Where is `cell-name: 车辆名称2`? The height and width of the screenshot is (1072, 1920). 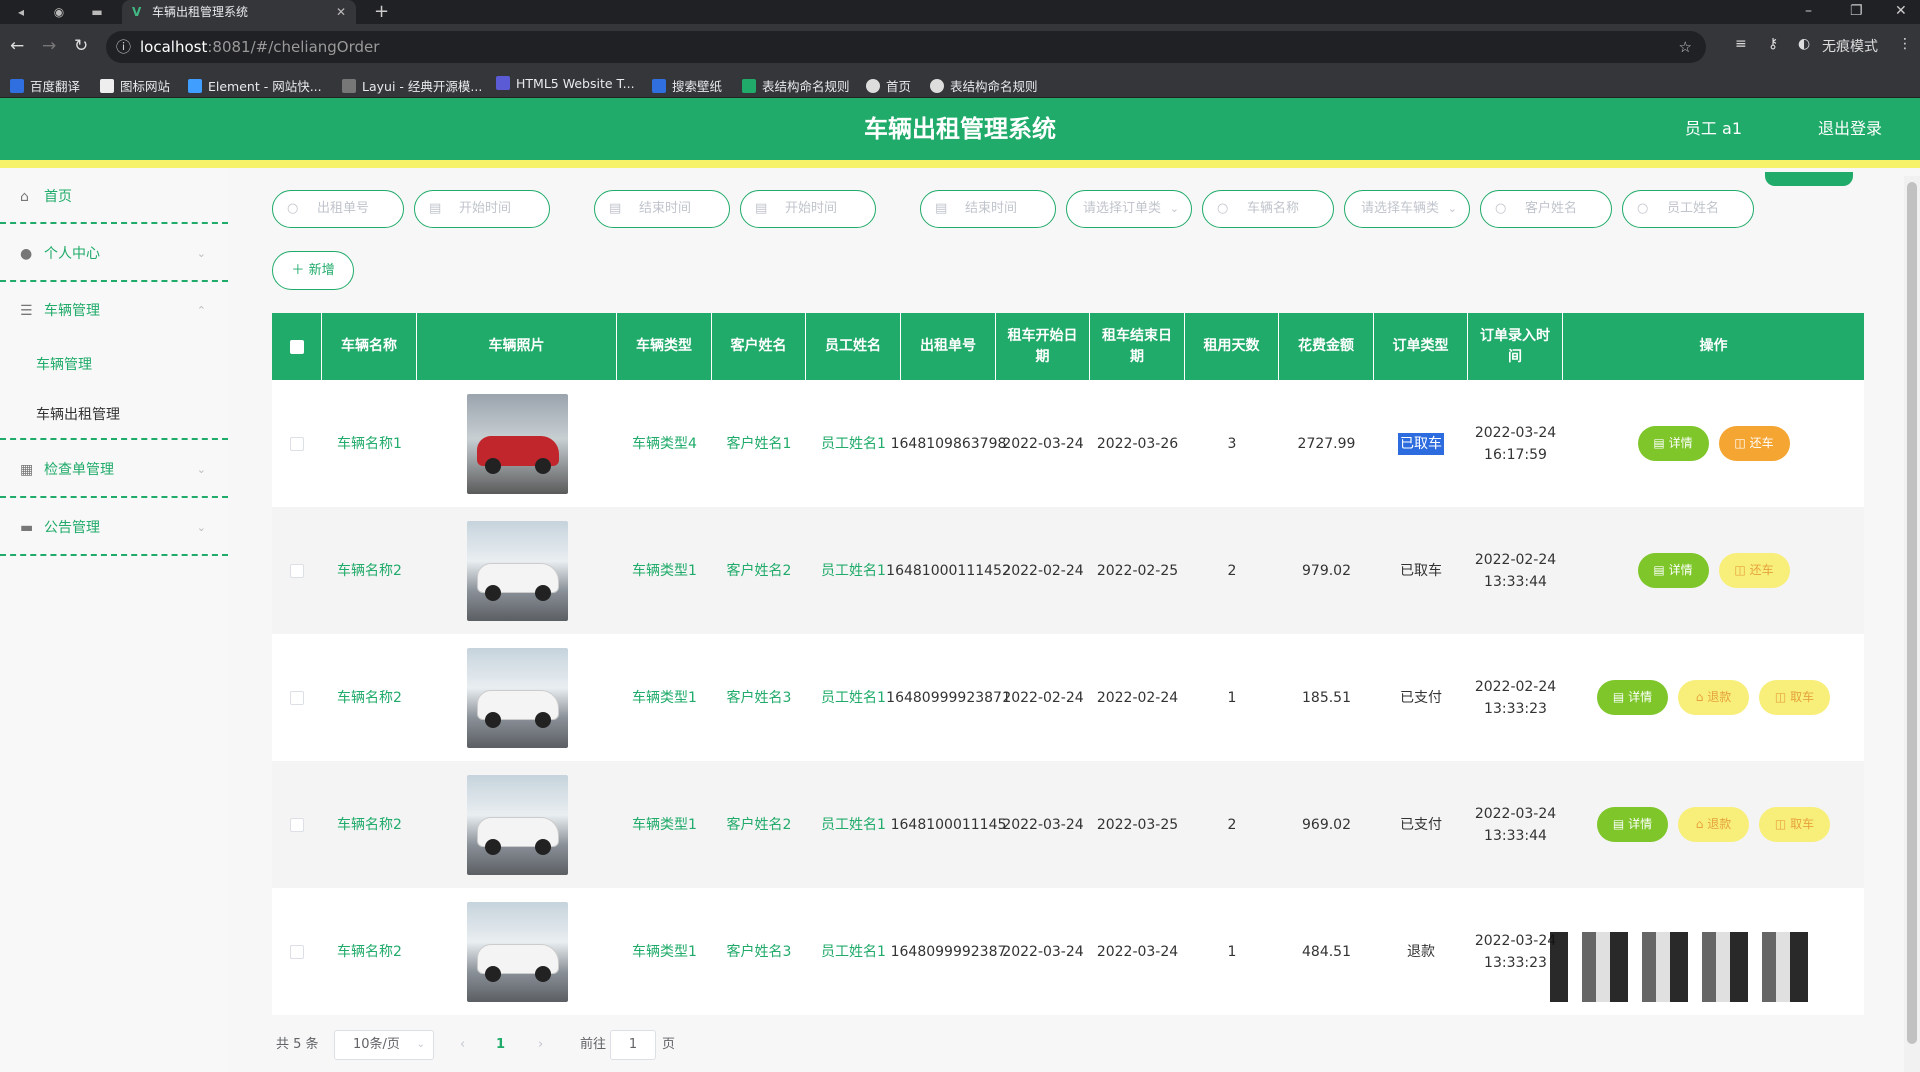
cell-name: 车辆名称2 is located at coordinates (369, 951).